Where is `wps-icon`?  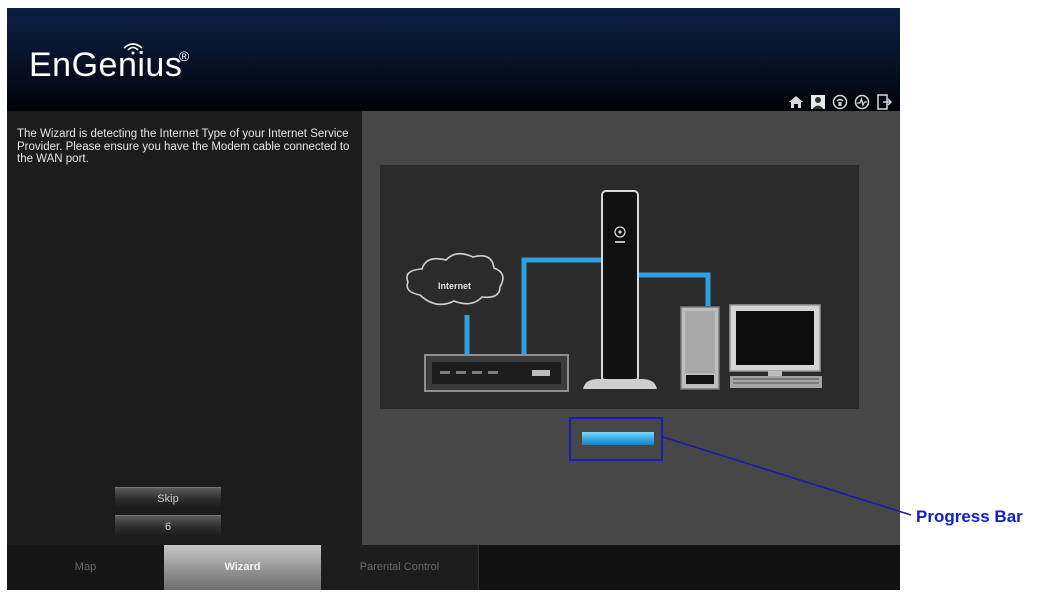 wps-icon is located at coordinates (862, 102).